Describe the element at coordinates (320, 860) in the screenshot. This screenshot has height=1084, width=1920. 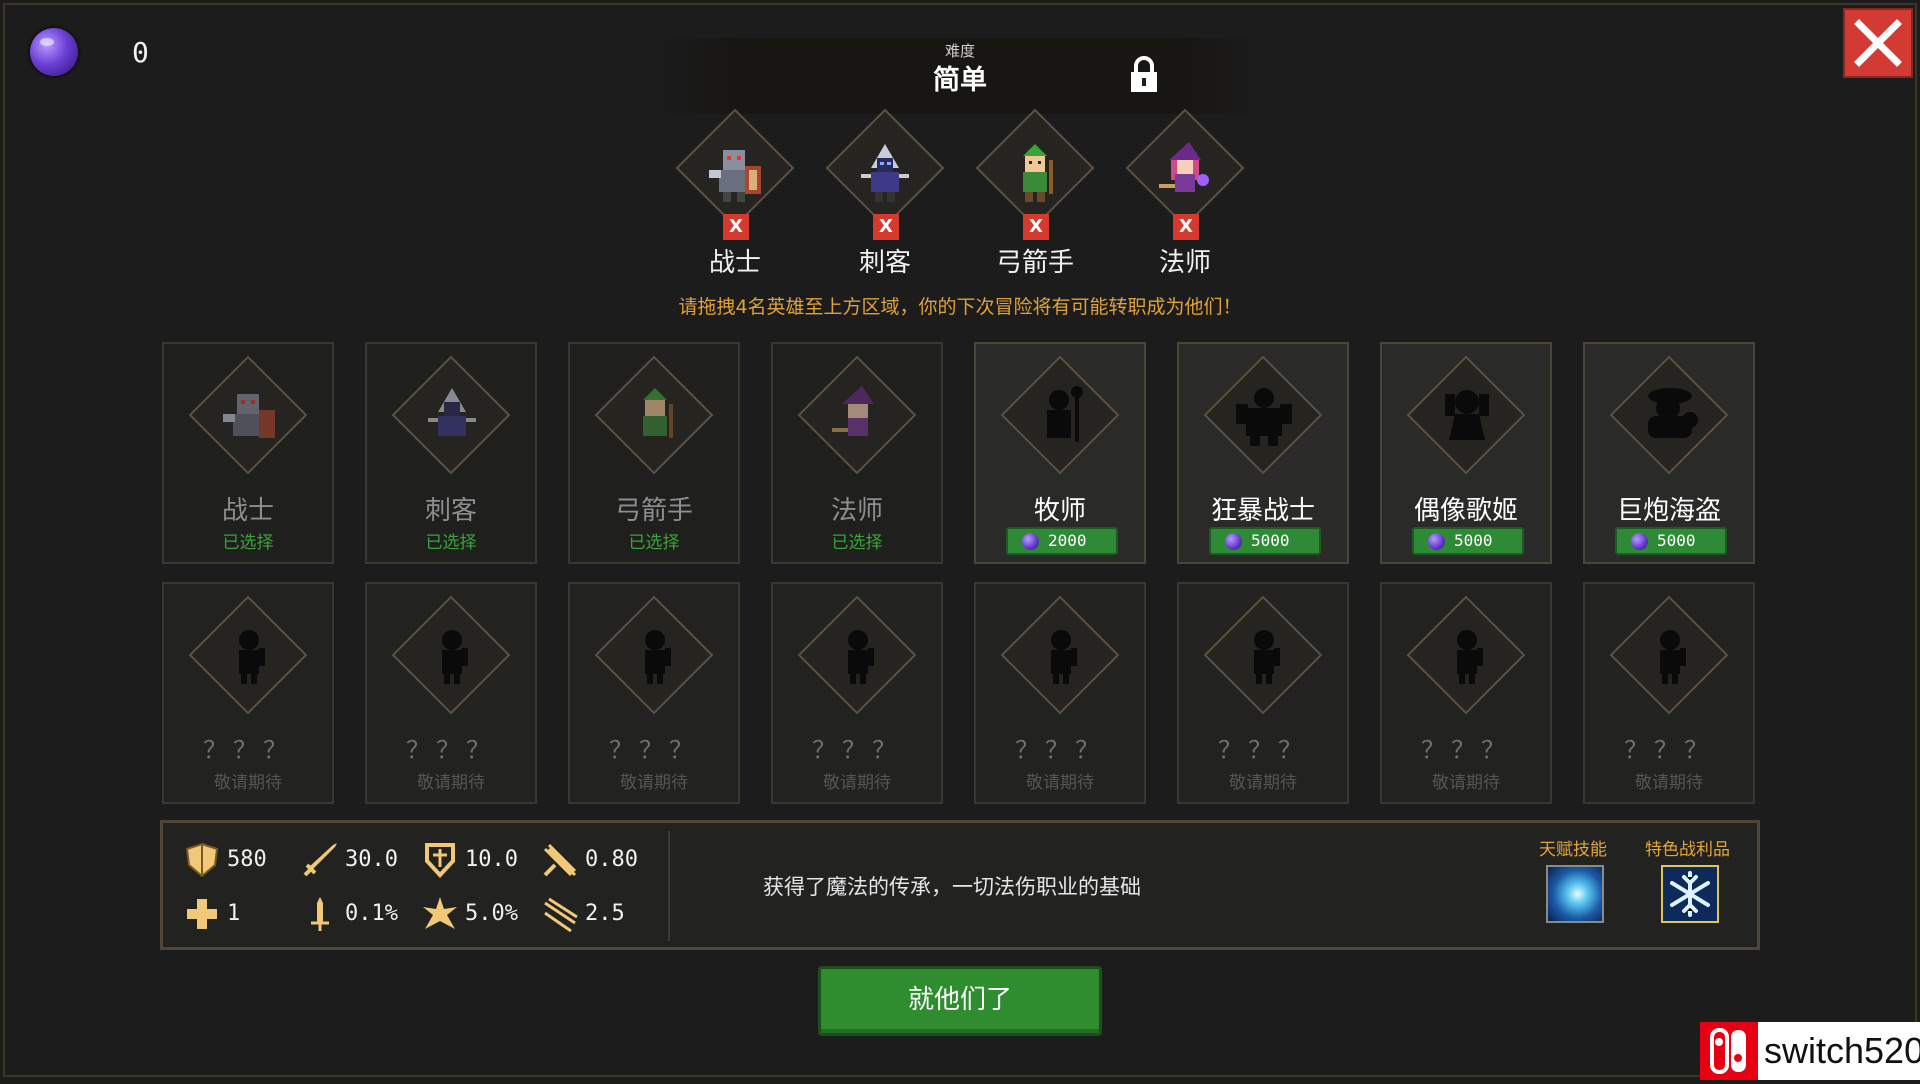
I see `sword-icon` at that location.